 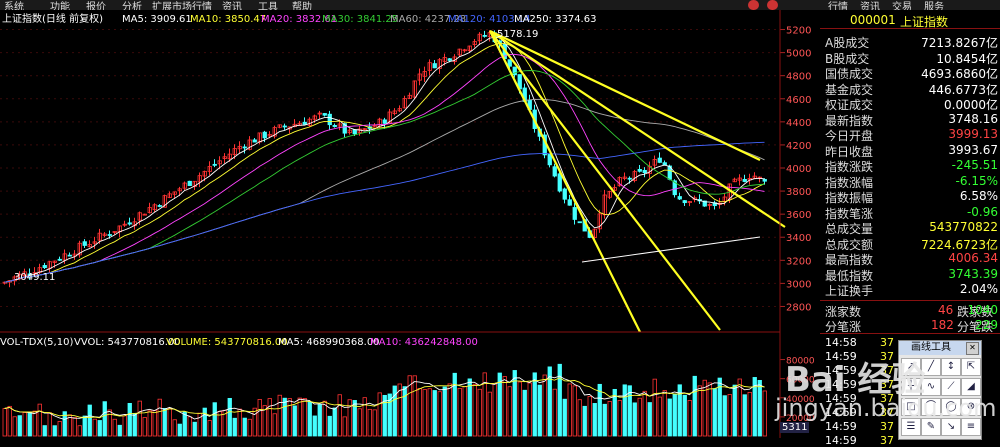 I want to click on menu-analysis: 分析, so click(x=132, y=5).